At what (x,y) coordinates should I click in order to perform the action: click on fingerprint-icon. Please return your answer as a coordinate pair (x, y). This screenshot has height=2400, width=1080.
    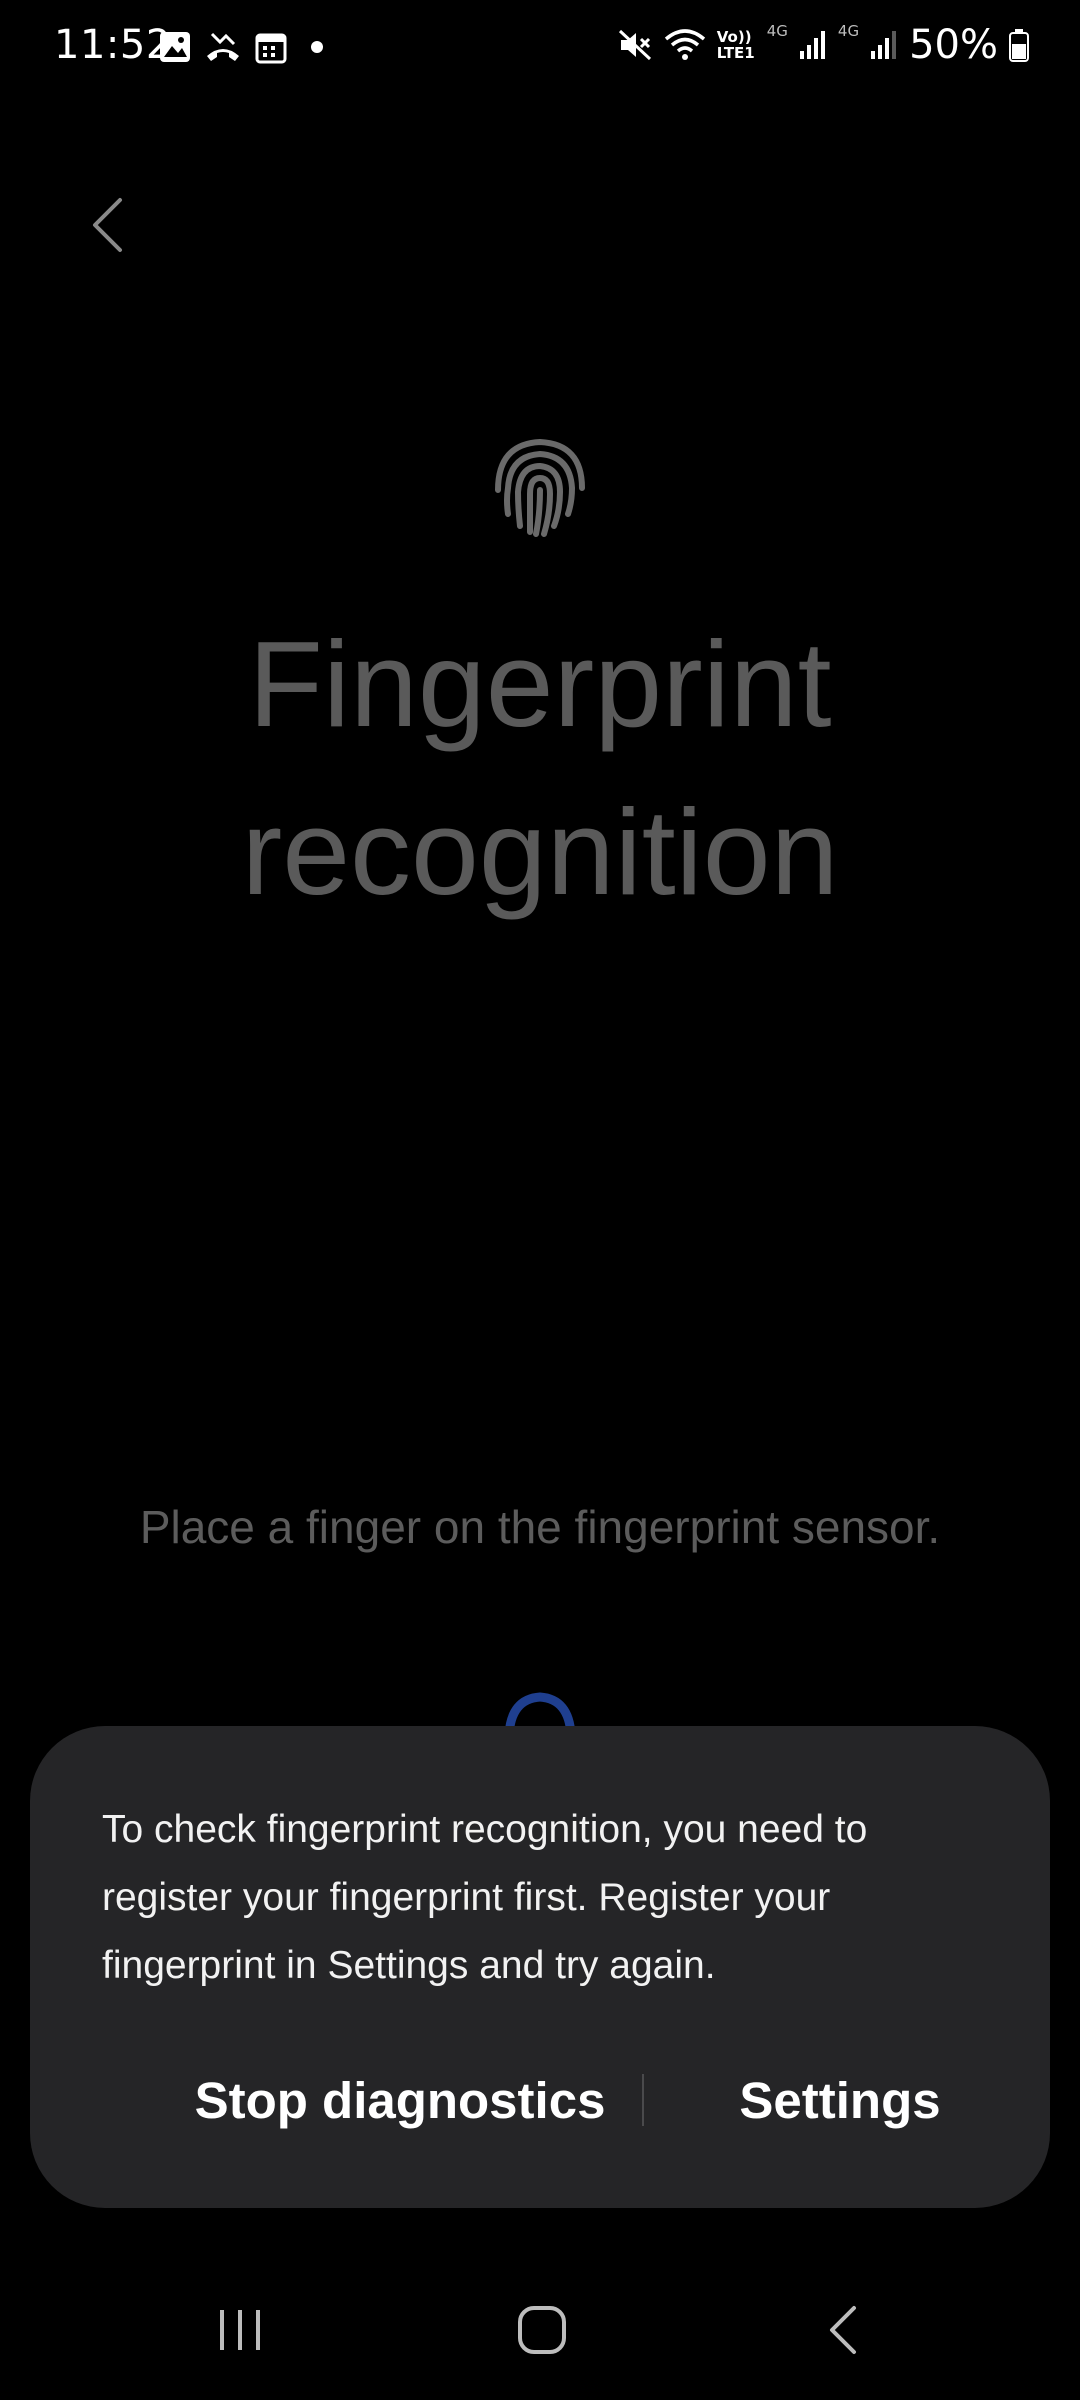
    Looking at the image, I should click on (540, 486).